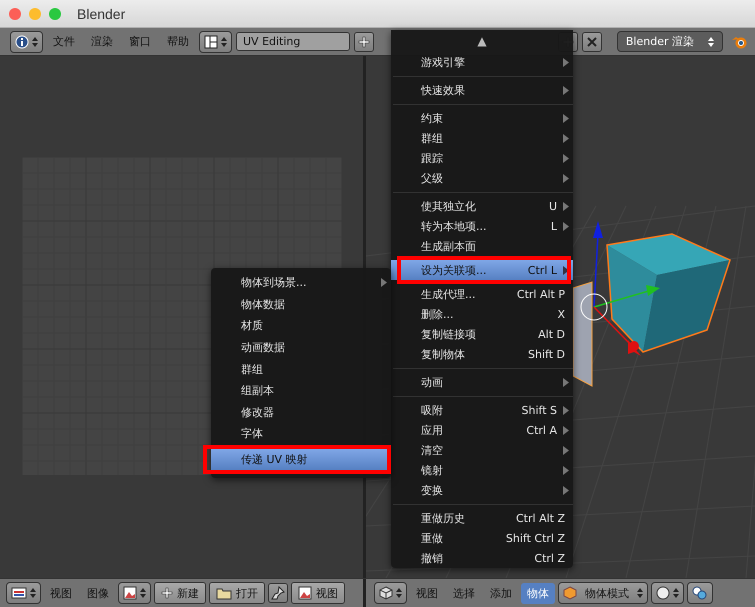 This screenshot has height=607, width=755. Describe the element at coordinates (482, 178) in the screenshot. I see `menu-item: 父级` at that location.